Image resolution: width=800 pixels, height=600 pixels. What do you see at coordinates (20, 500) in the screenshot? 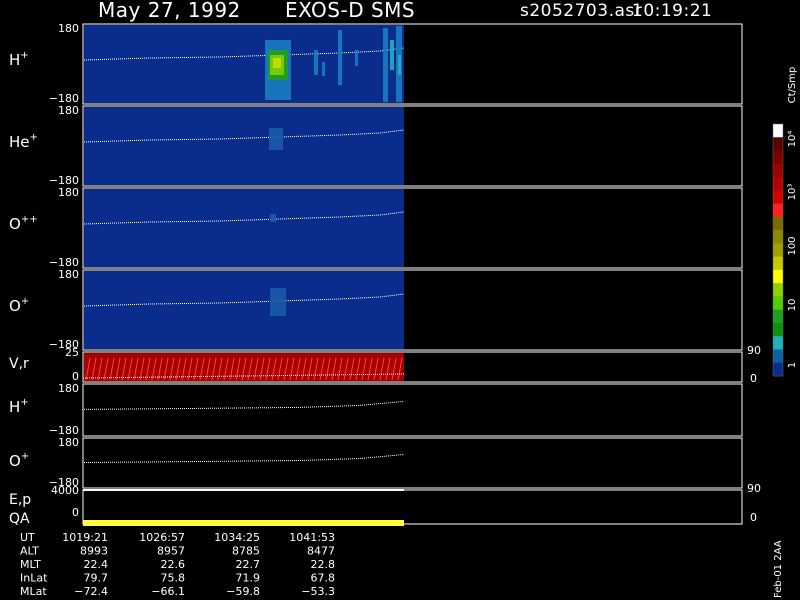
I see `ep-label: E,p` at bounding box center [20, 500].